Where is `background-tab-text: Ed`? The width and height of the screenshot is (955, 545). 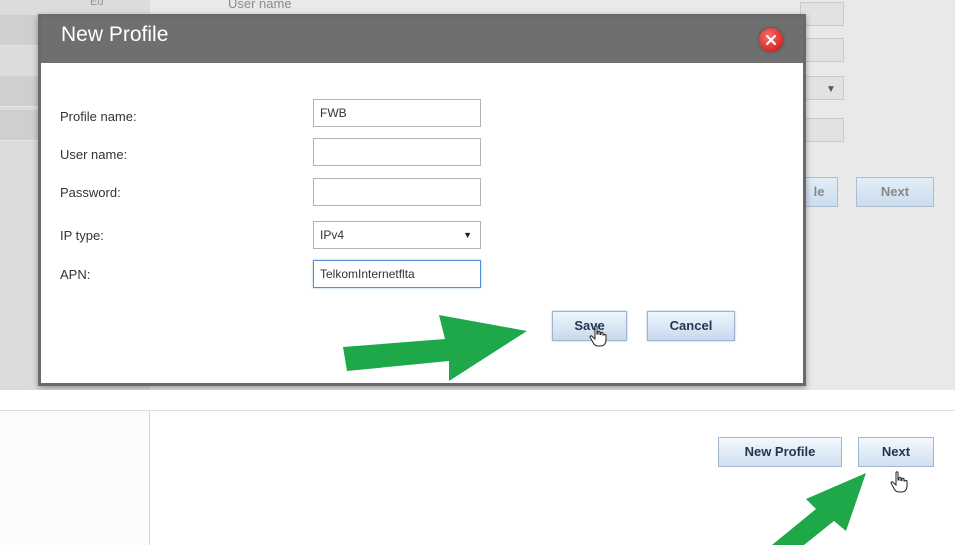
background-tab-text: Ed is located at coordinates (97, 4).